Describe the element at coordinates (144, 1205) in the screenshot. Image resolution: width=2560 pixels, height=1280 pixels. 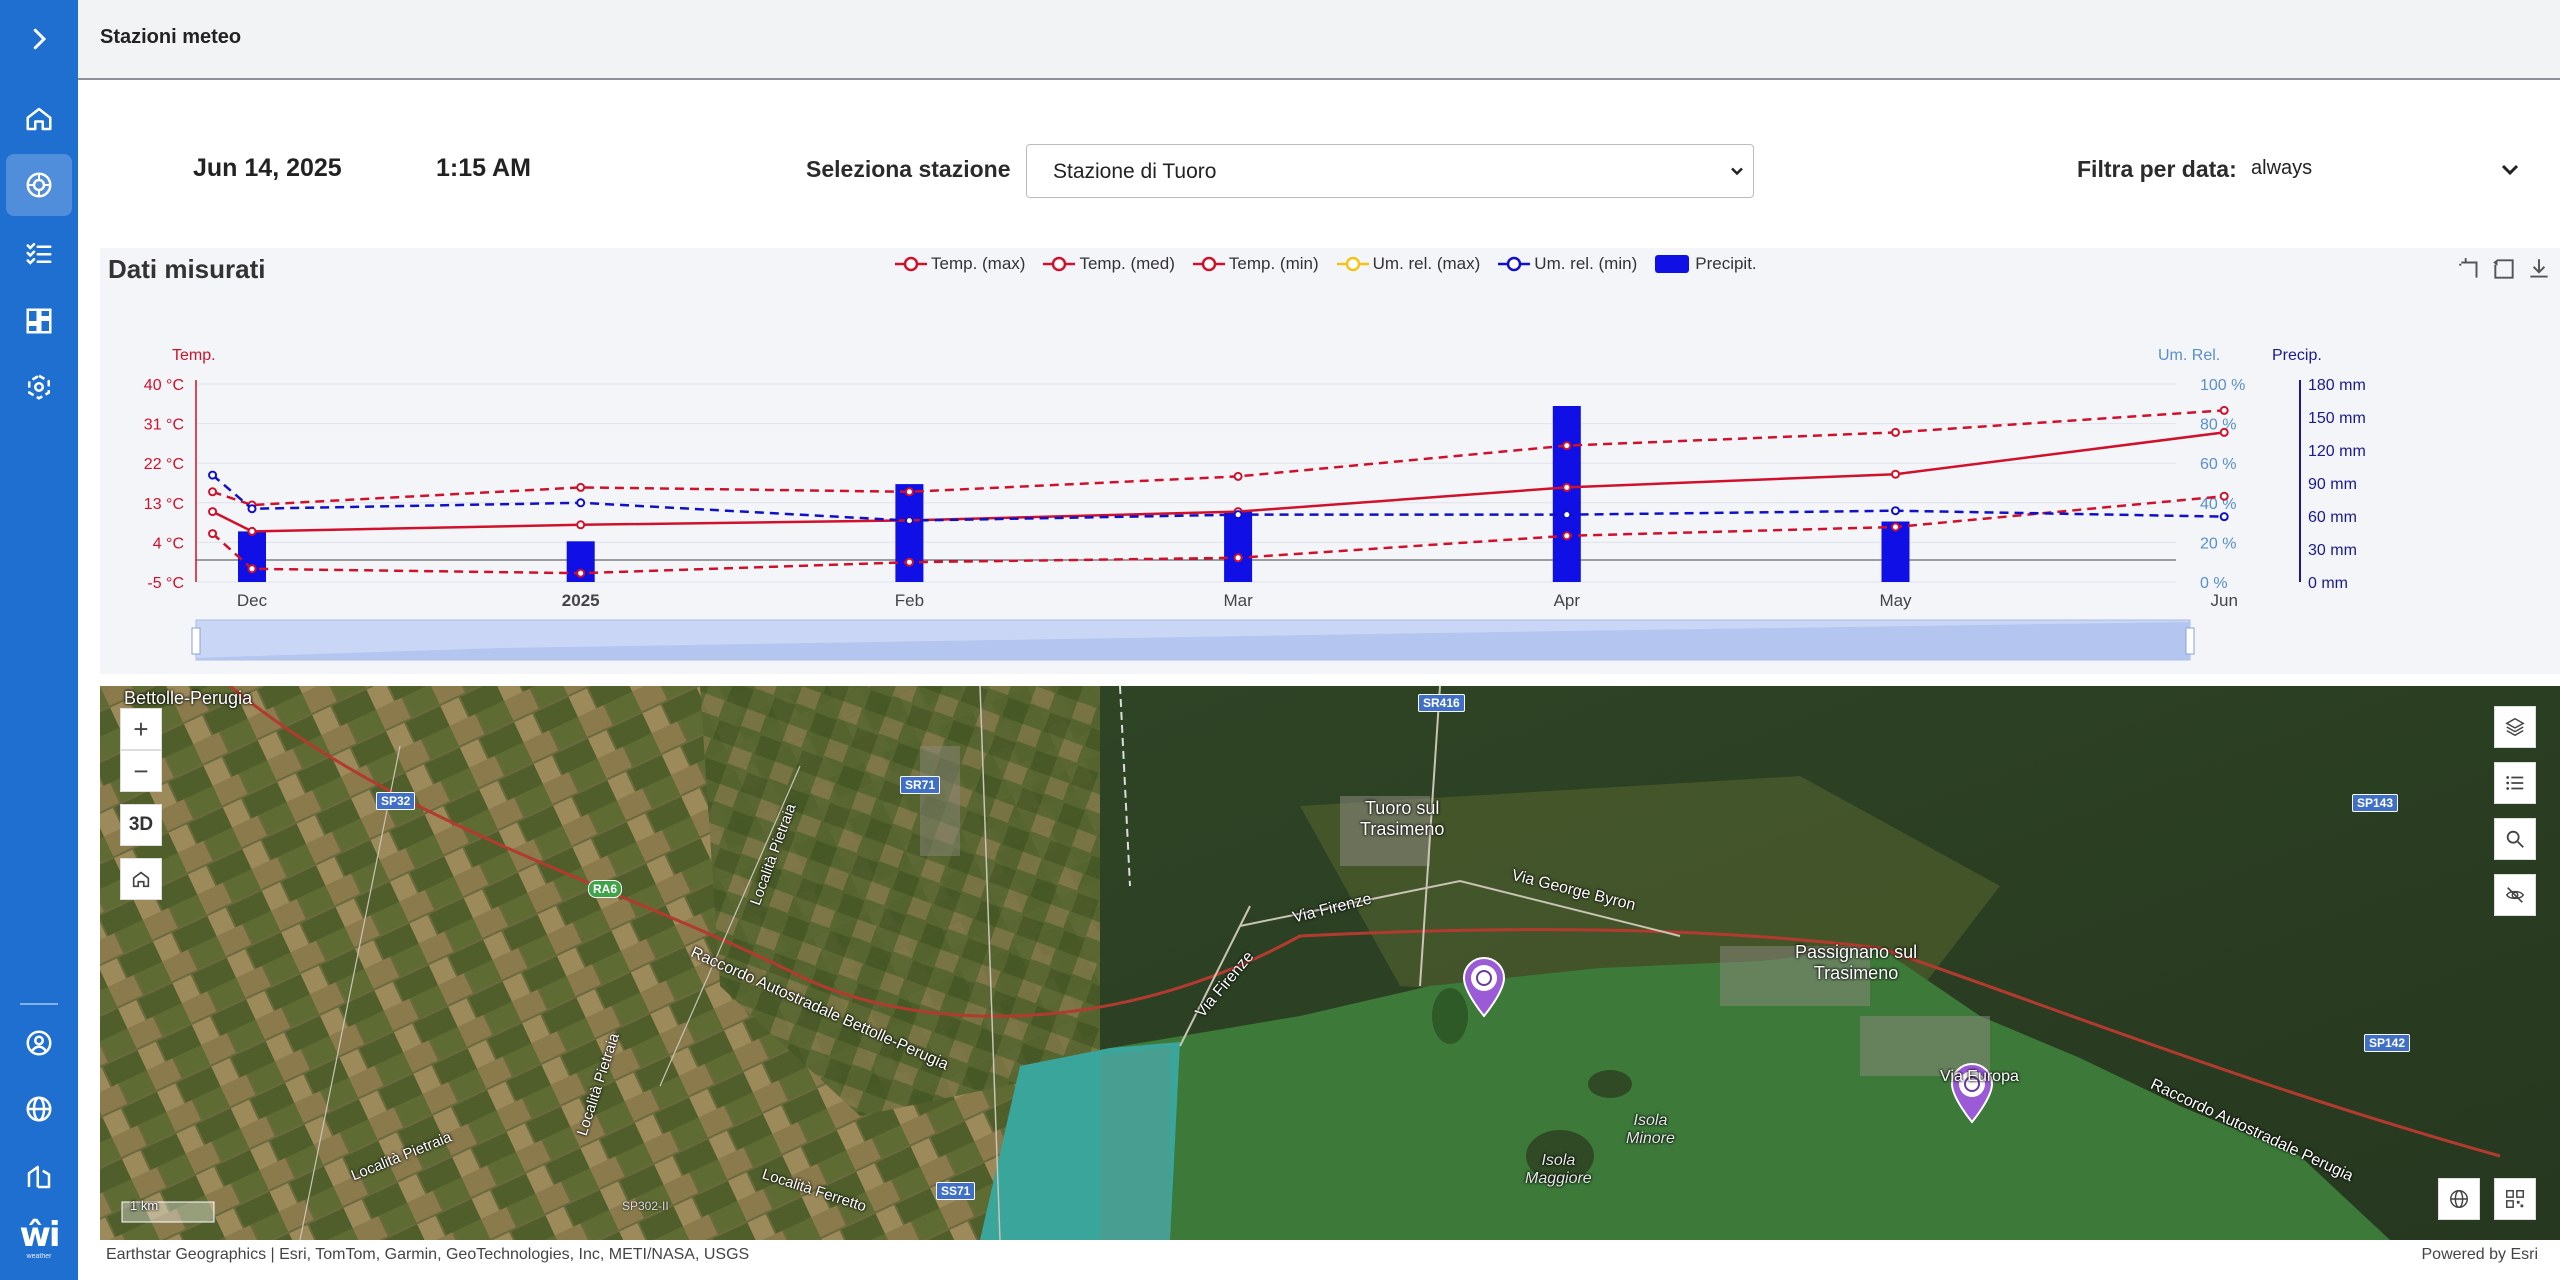
I see `map-scale: 1 km` at that location.